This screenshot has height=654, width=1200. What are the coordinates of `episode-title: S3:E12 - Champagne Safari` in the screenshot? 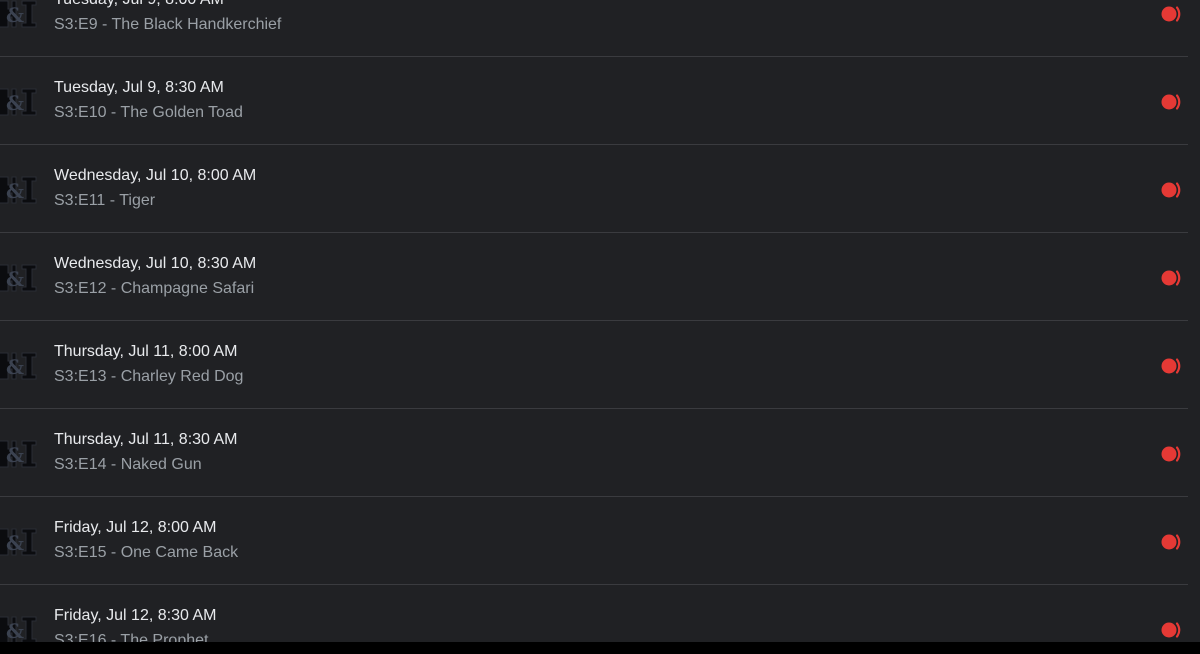 It's located at (154, 288).